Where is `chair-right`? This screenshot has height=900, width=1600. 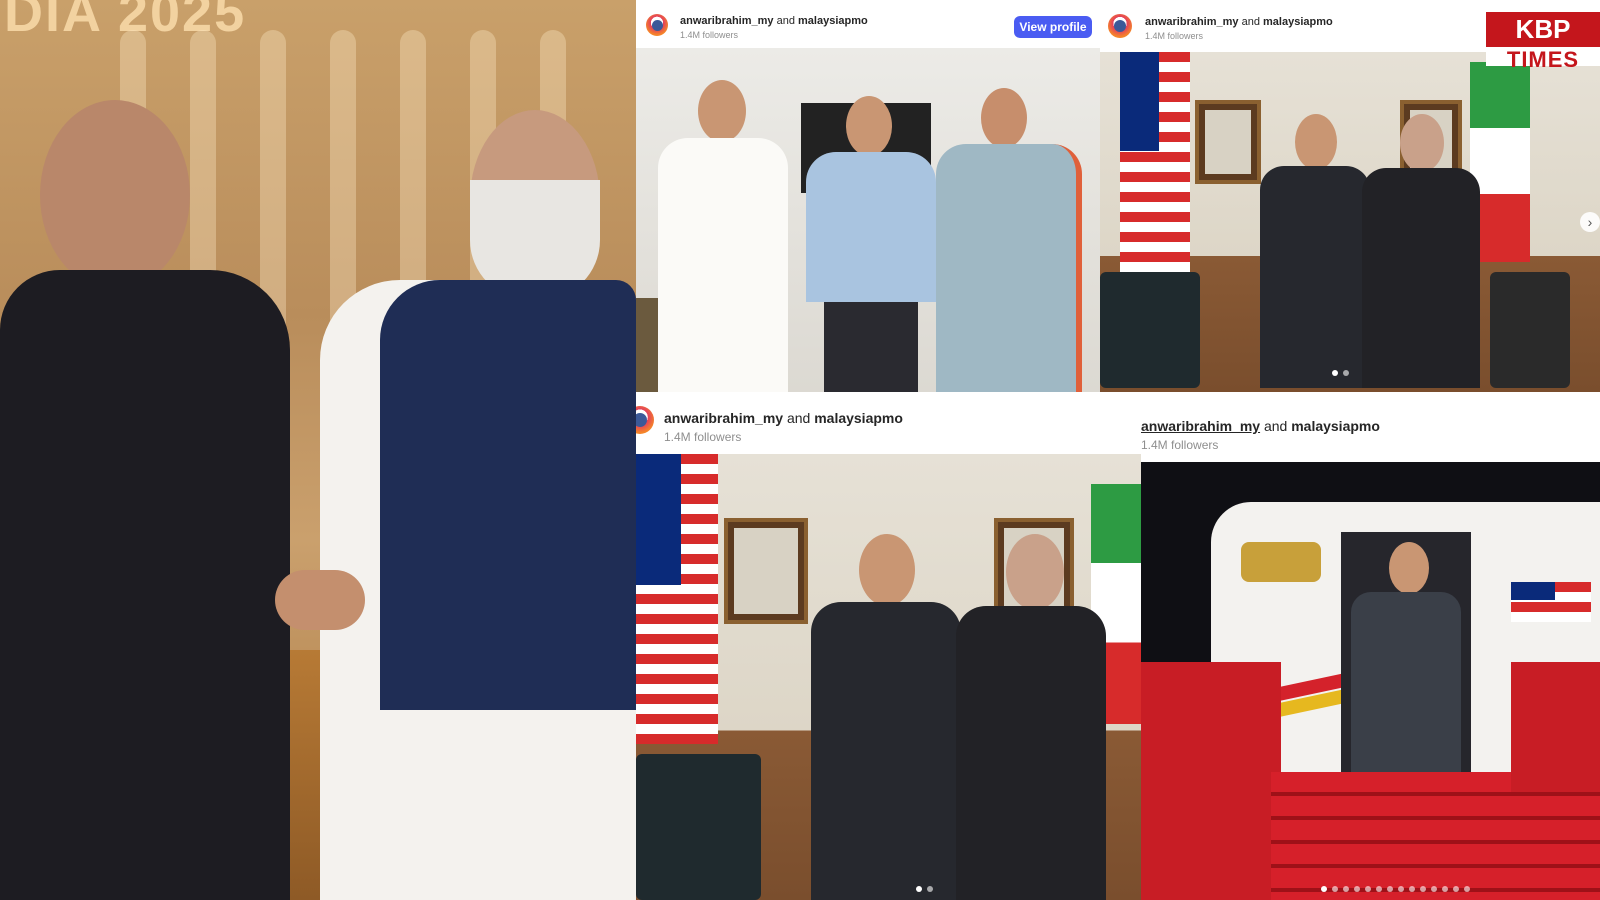
chair-right is located at coordinates (1530, 330).